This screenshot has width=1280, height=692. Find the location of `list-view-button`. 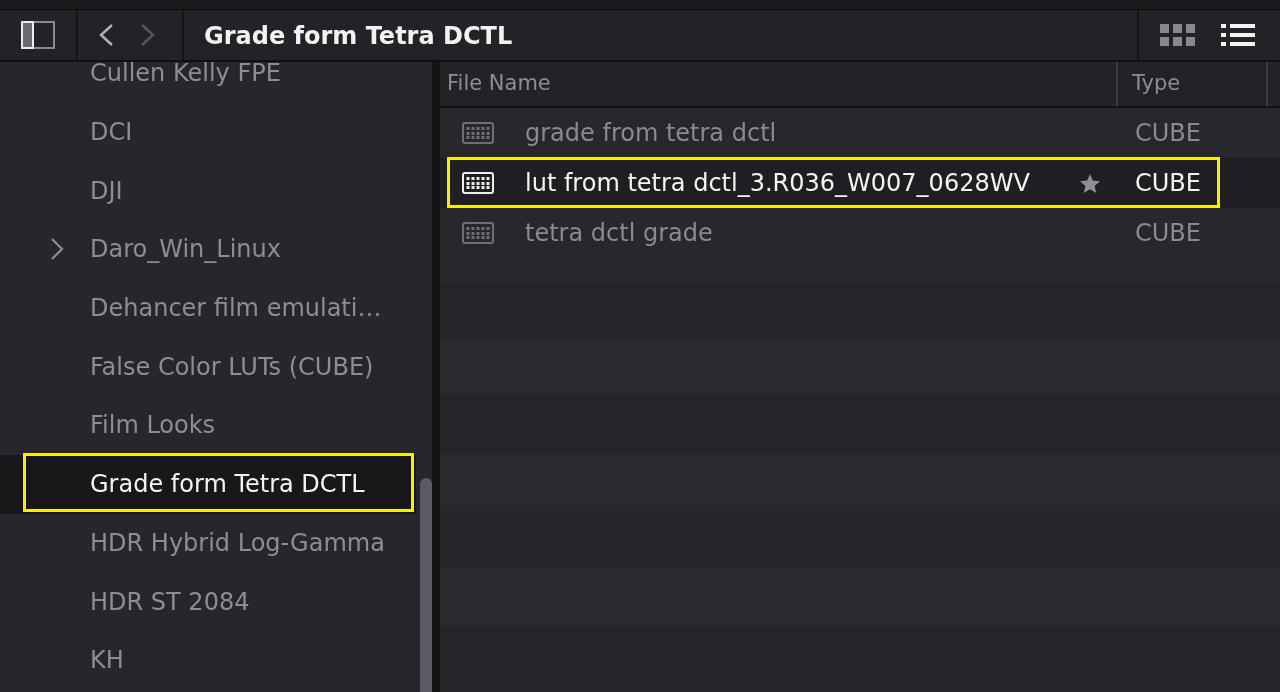

list-view-button is located at coordinates (1238, 35).